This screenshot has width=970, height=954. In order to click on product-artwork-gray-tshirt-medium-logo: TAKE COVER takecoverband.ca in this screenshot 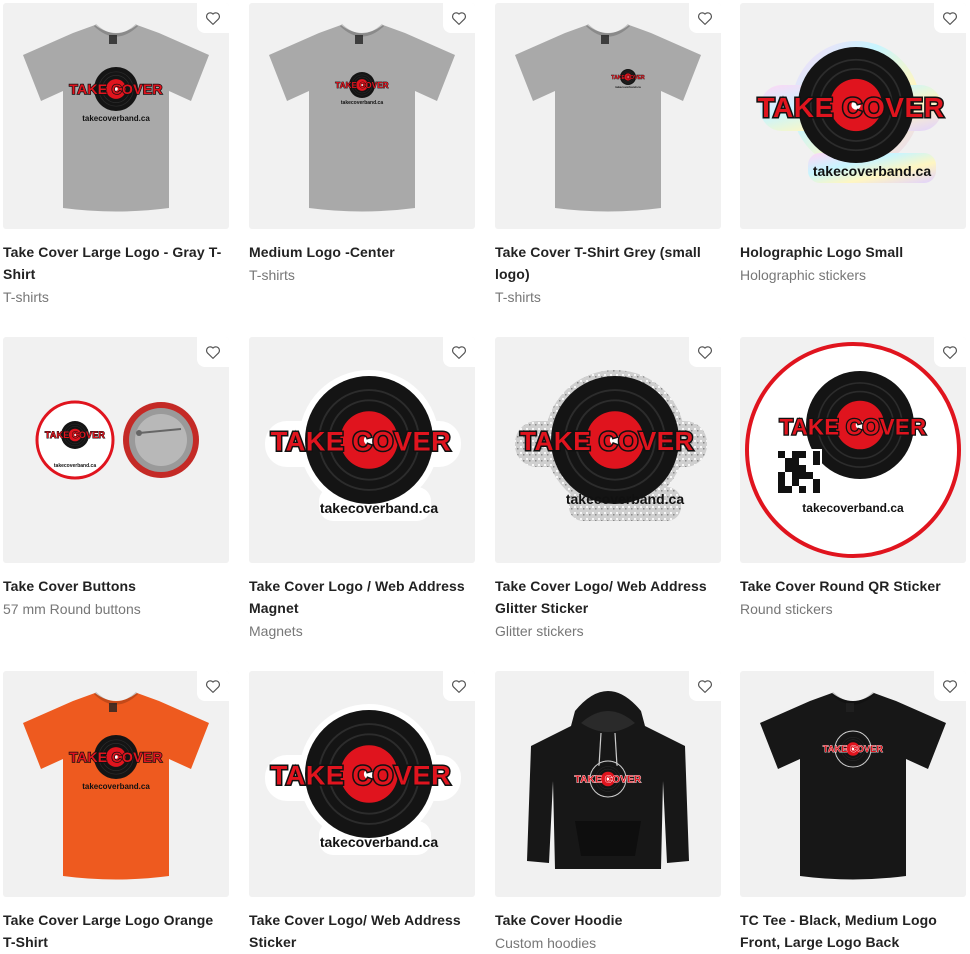, I will do `click(362, 117)`.